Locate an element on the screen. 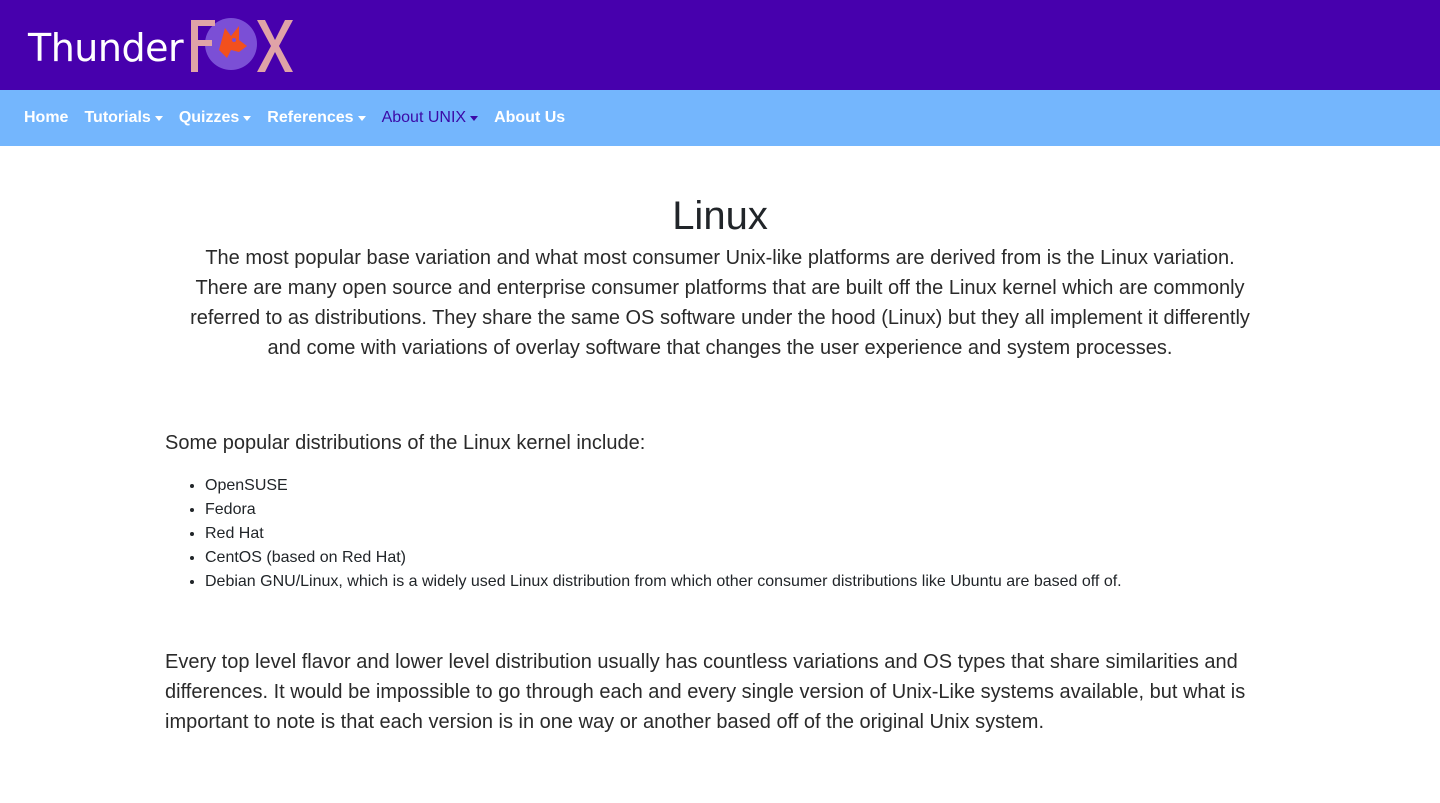  site-logo: Thunder is located at coordinates (164, 45).